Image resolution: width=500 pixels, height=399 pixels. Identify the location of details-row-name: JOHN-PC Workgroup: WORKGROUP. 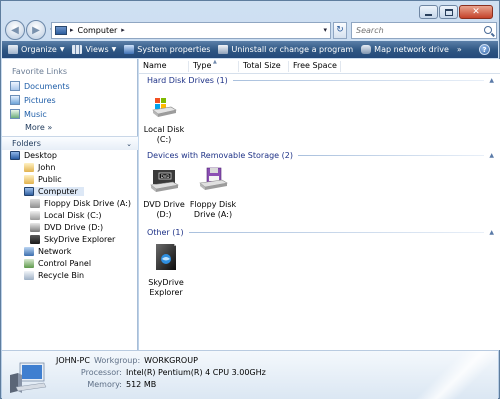
(127, 360).